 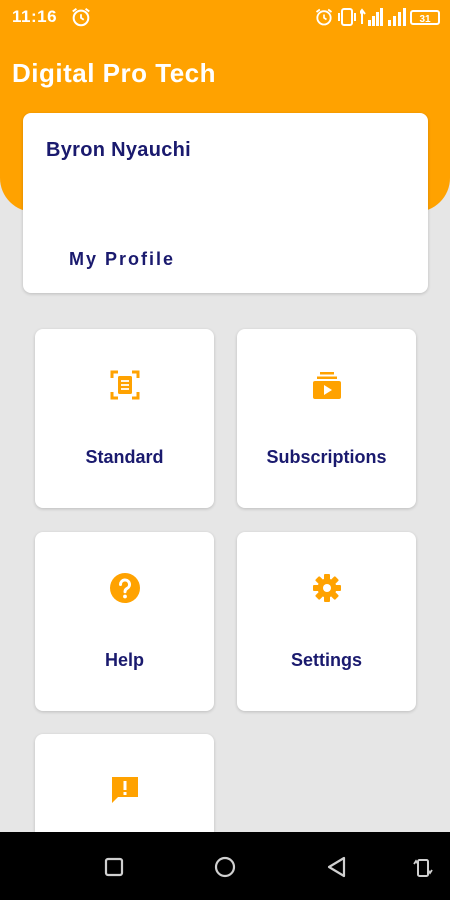 I want to click on tile-subscriptions-label: Subscriptions, so click(x=326, y=457).